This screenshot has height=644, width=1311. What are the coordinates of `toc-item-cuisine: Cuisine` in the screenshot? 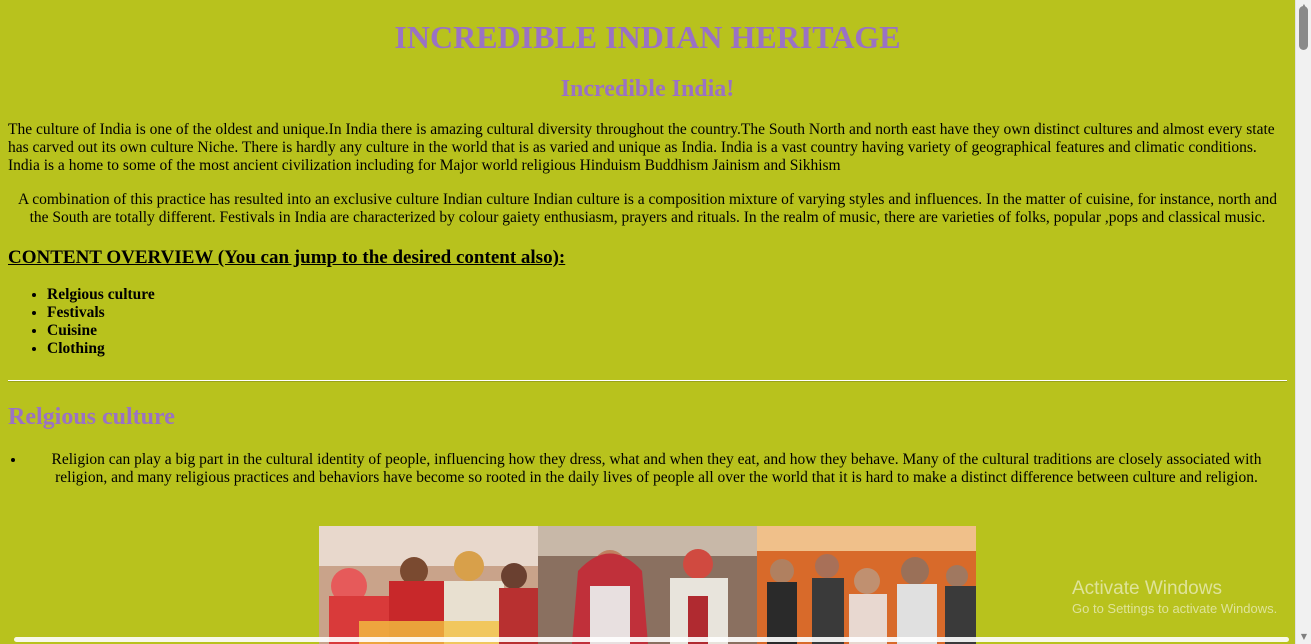 It's located at (667, 331).